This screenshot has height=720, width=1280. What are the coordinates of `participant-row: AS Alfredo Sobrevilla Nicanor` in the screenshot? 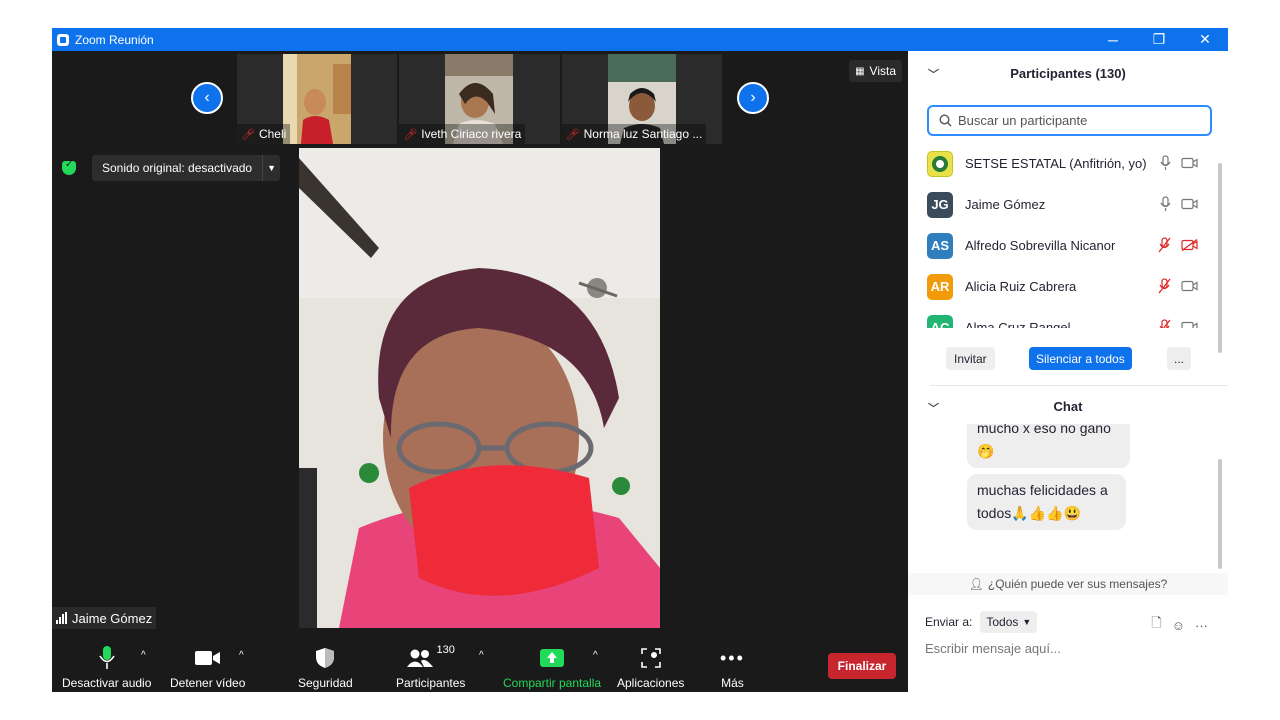 It's located at (1068, 245).